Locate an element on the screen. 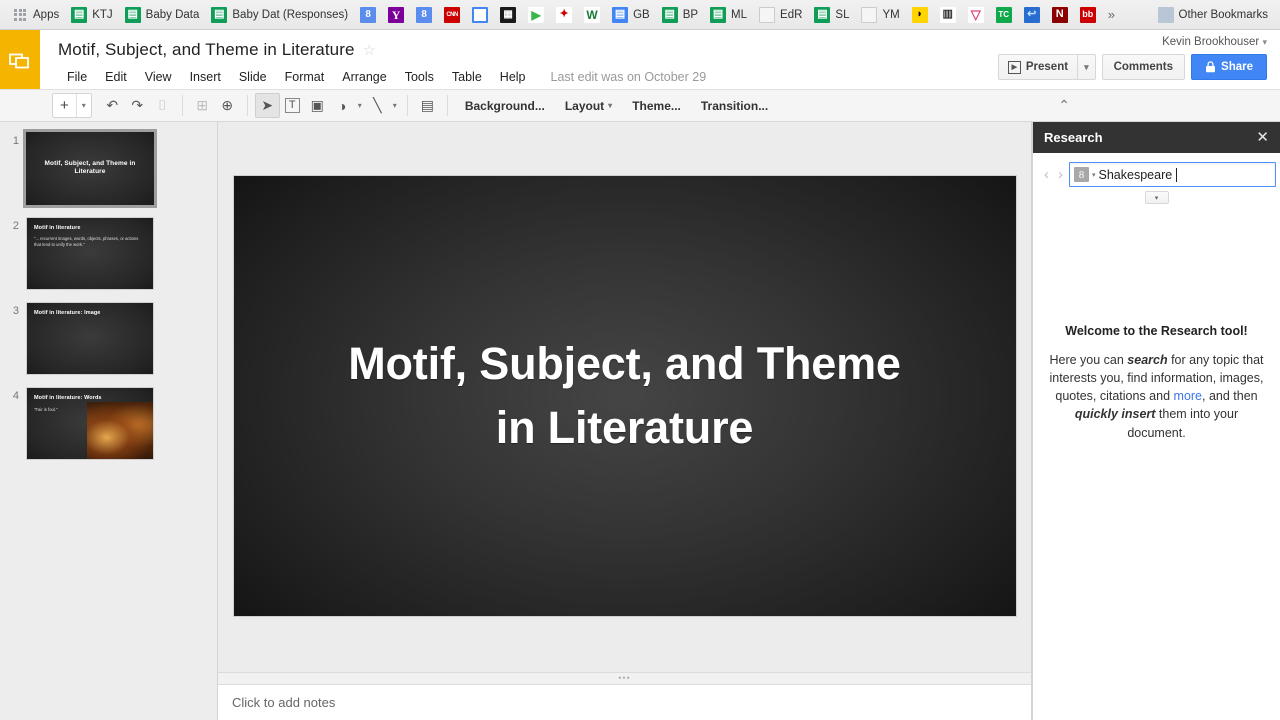 The height and width of the screenshot is (720, 1280). star-icon: ☆ is located at coordinates (369, 50).